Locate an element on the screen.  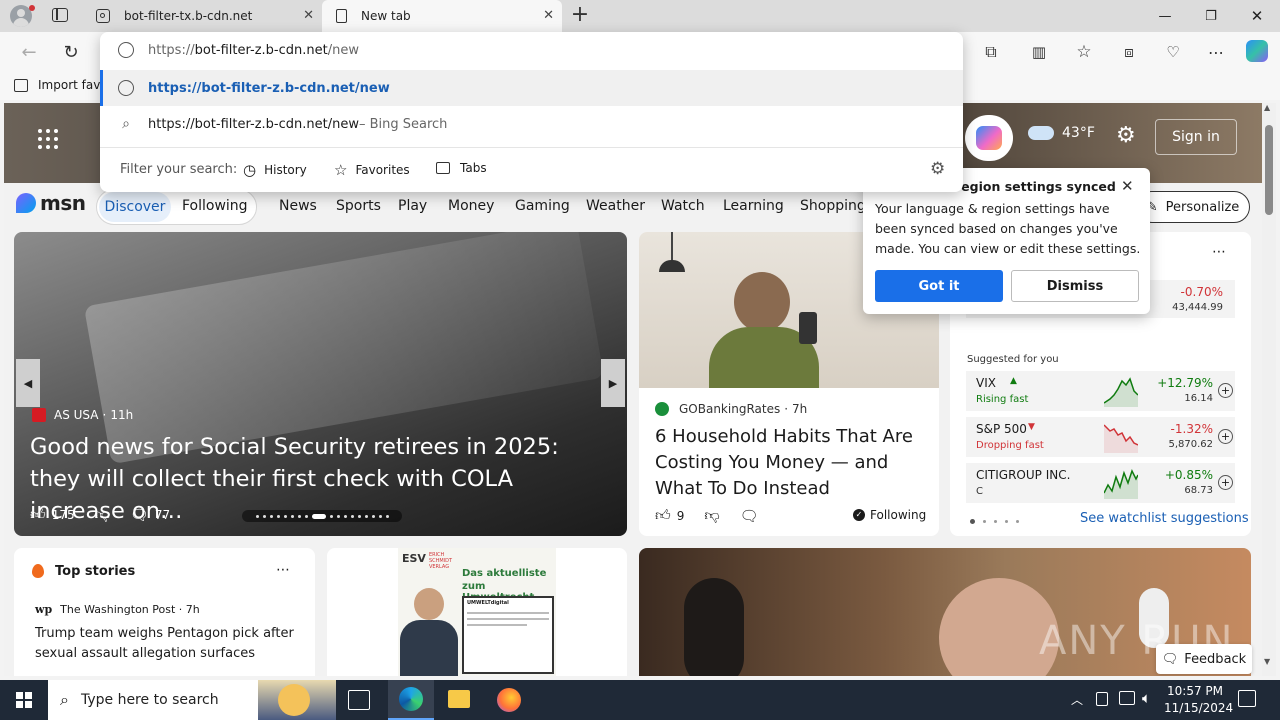
nav-play: Play is located at coordinates (412, 206).